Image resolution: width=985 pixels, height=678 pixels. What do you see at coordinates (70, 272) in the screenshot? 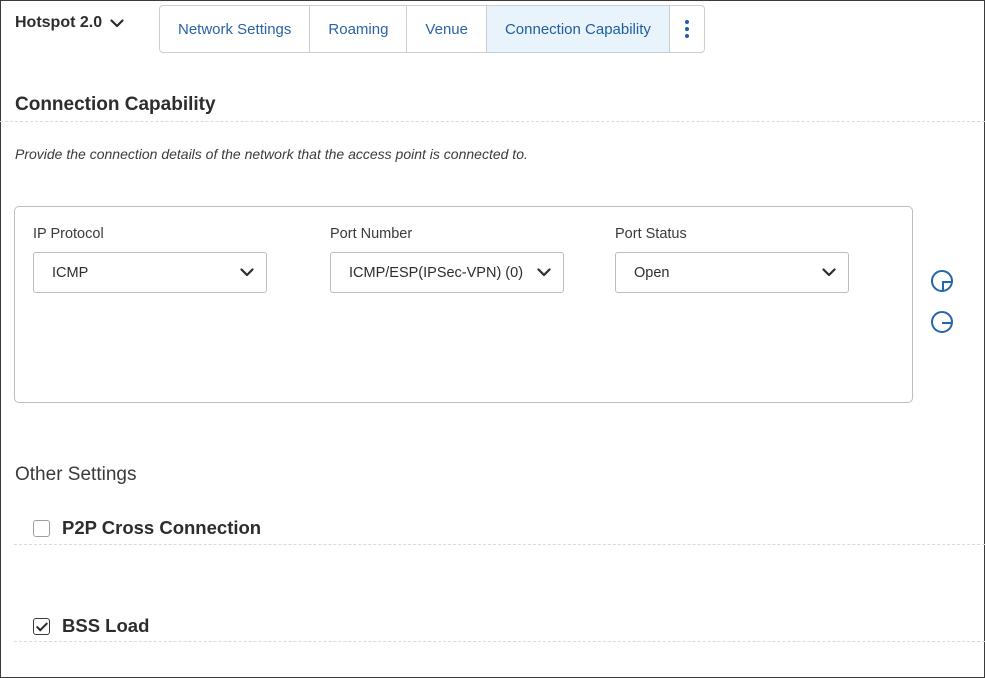
I see `ip-protocol-value: ICMP` at bounding box center [70, 272].